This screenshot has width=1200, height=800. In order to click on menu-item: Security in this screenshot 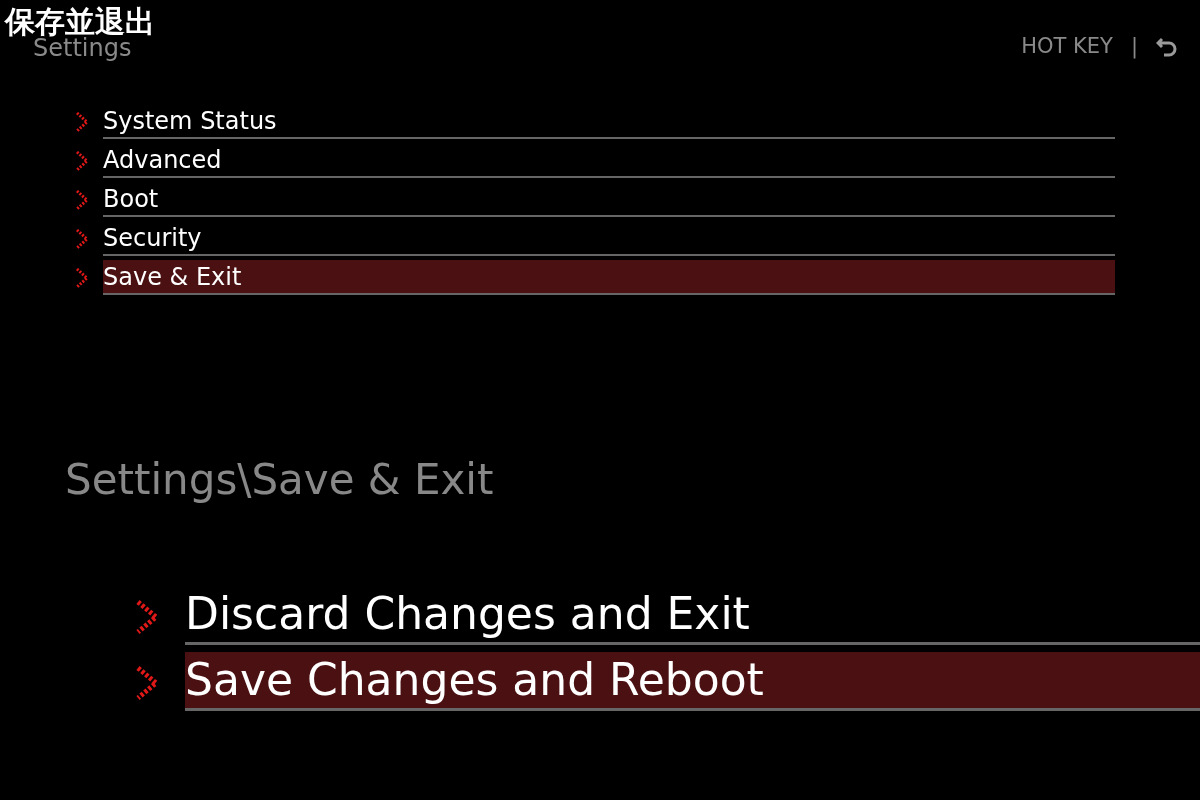, I will do `click(609, 238)`.